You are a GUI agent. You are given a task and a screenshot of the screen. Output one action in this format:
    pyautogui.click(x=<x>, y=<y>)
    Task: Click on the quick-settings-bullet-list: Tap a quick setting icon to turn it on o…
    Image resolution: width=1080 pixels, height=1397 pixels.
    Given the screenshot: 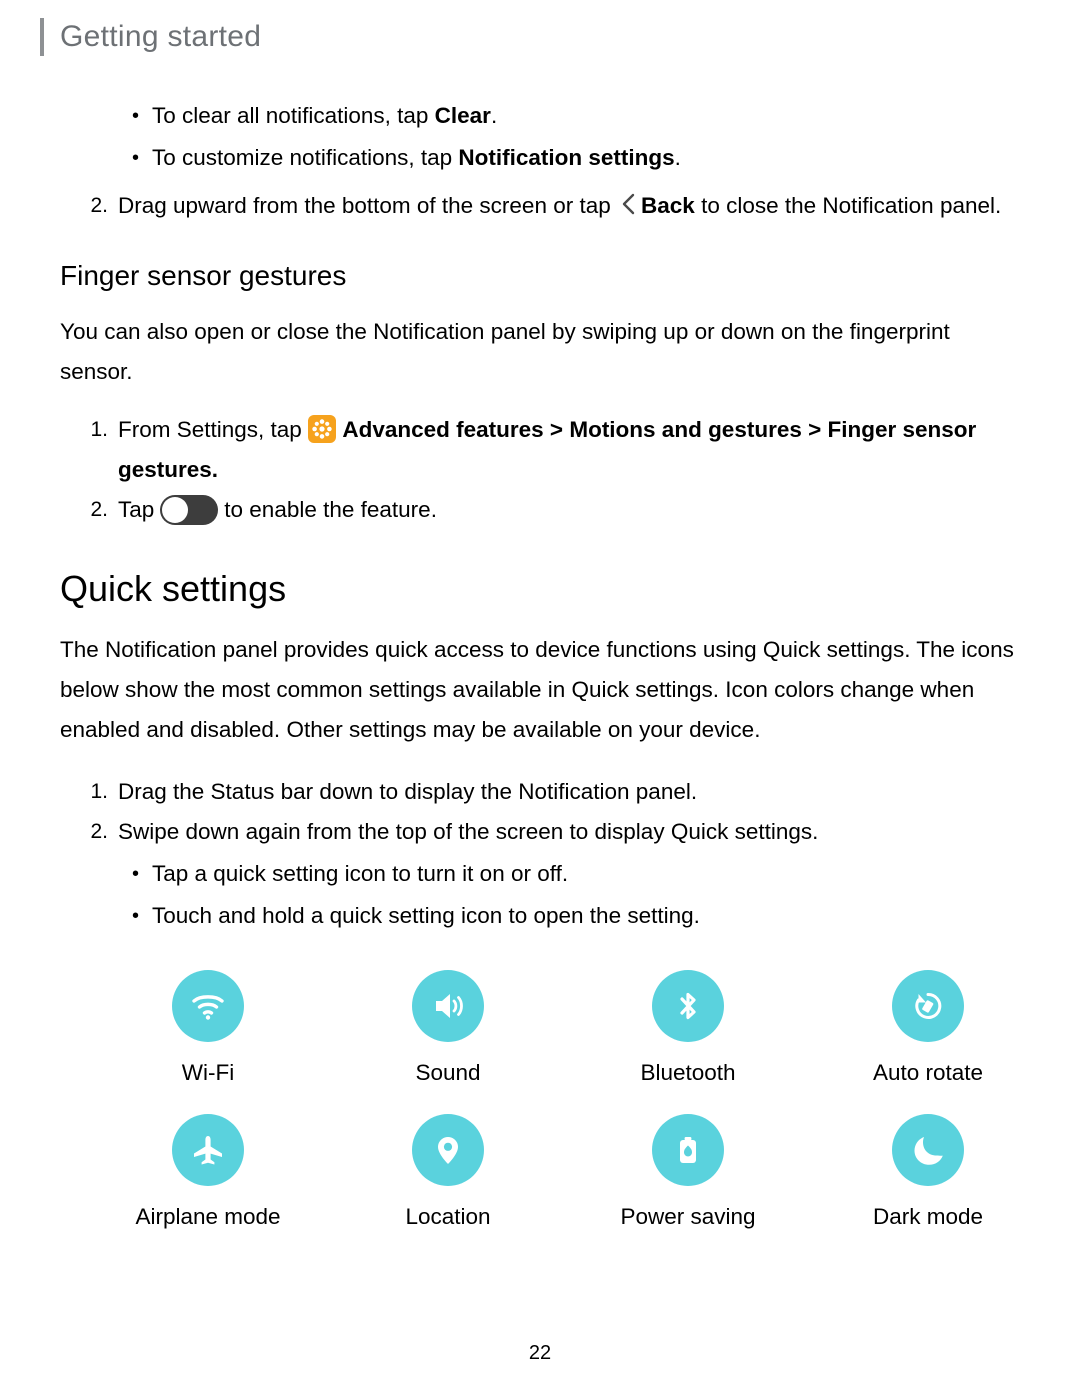 What is the action you would take?
    pyautogui.click(x=540, y=895)
    